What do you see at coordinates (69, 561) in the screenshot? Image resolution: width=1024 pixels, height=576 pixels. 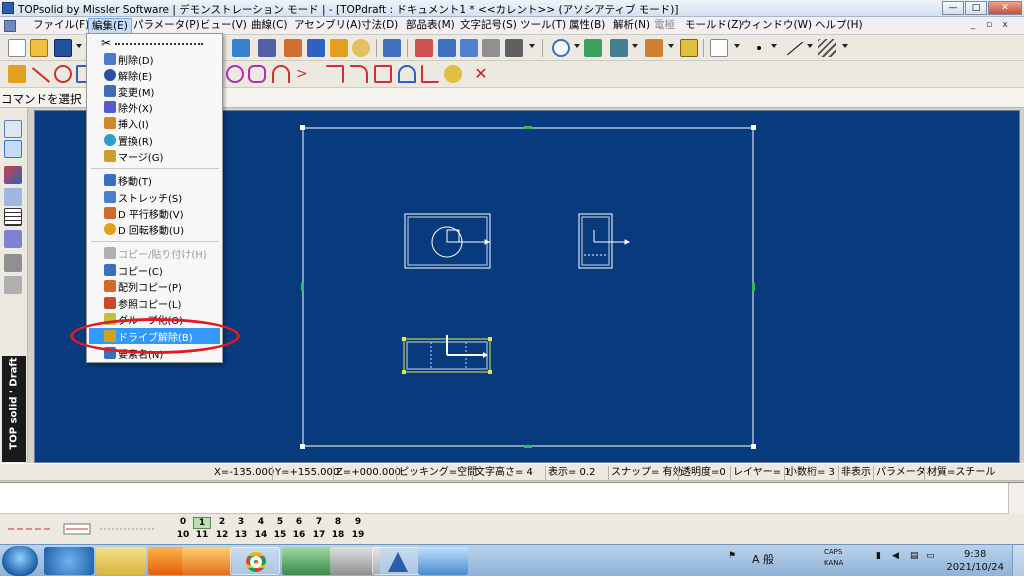 I see `ie-icon` at bounding box center [69, 561].